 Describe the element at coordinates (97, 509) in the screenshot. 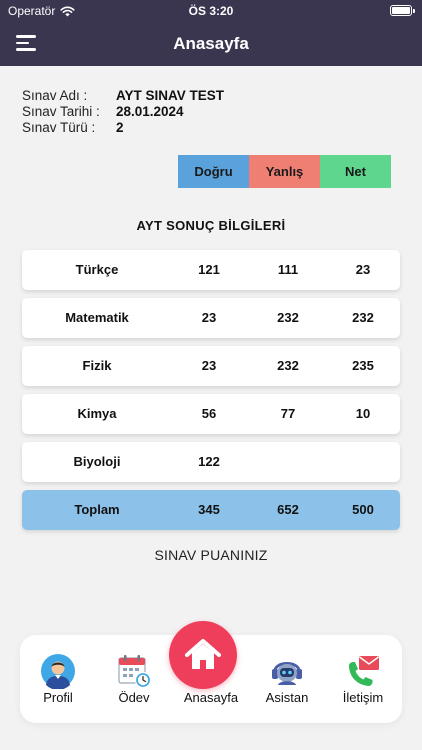

I see `total-label: Toplam` at that location.